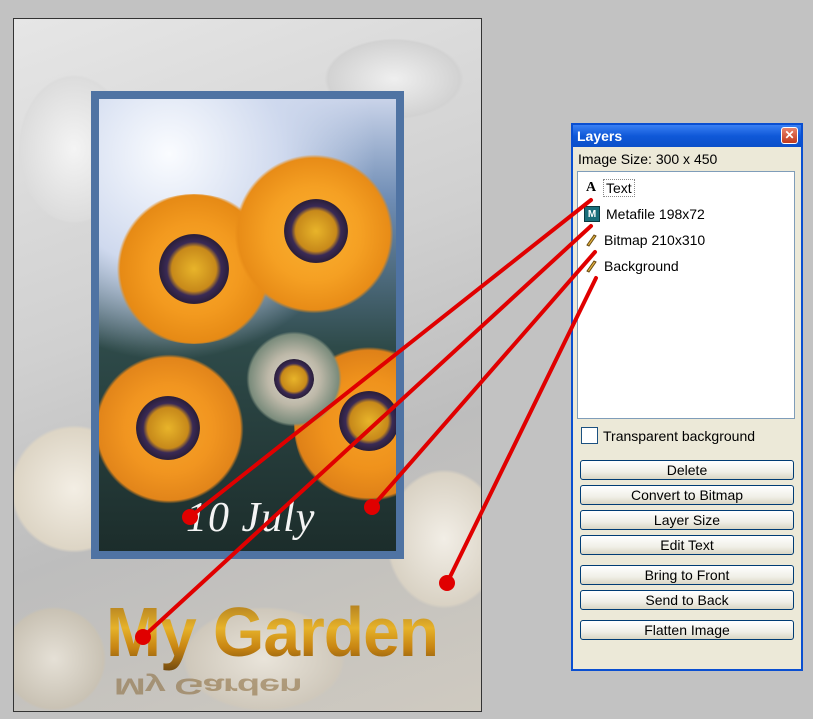 The width and height of the screenshot is (813, 719). Describe the element at coordinates (600, 136) in the screenshot. I see `layers-title: Layers` at that location.